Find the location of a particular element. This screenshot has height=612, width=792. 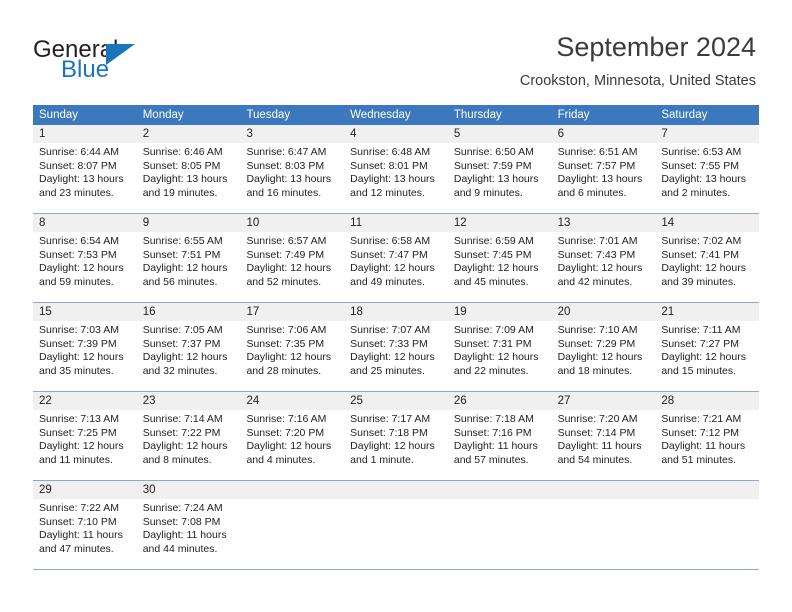

daylight-text-line2: and 47 minutes. is located at coordinates (76, 548).